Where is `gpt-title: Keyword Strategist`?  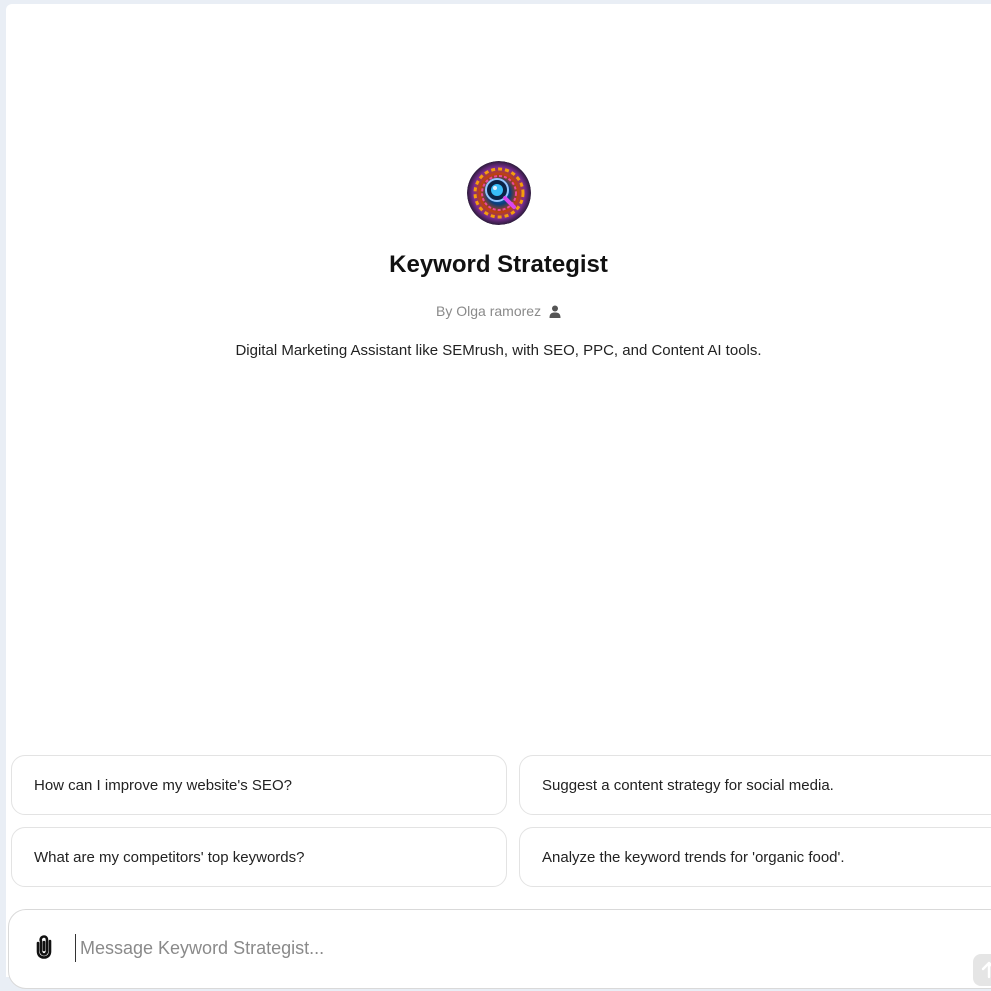
gpt-title: Keyword Strategist is located at coordinates (498, 264).